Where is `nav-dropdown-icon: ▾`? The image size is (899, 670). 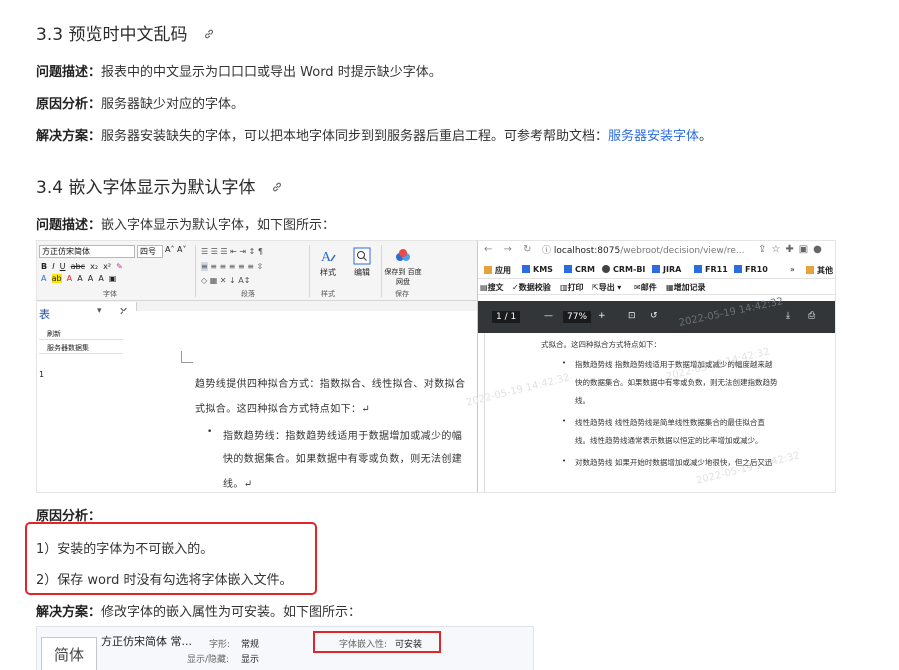 nav-dropdown-icon: ▾ is located at coordinates (99, 311).